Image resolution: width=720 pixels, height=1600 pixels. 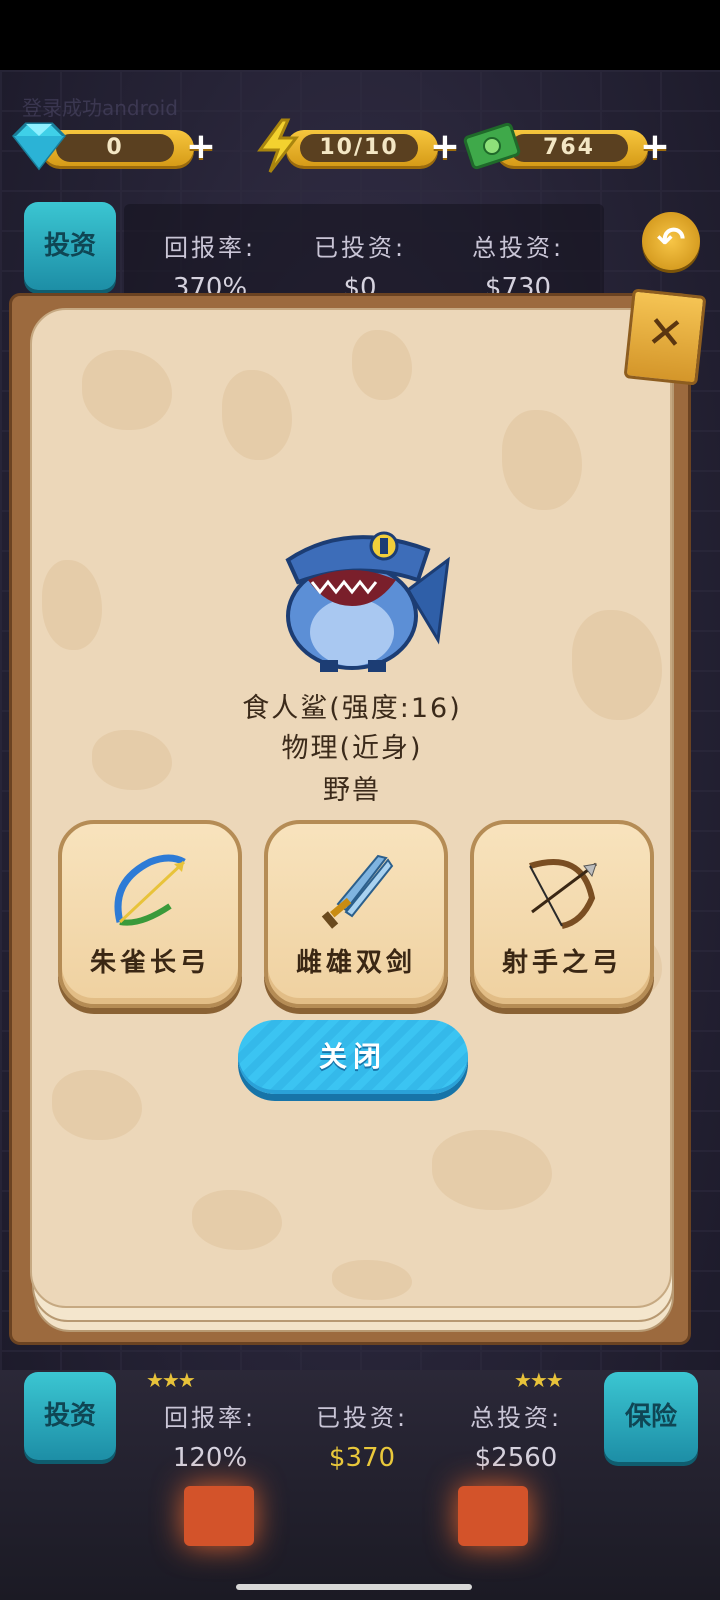 I want to click on star-rating-left: ★★★, so click(x=171, y=1380).